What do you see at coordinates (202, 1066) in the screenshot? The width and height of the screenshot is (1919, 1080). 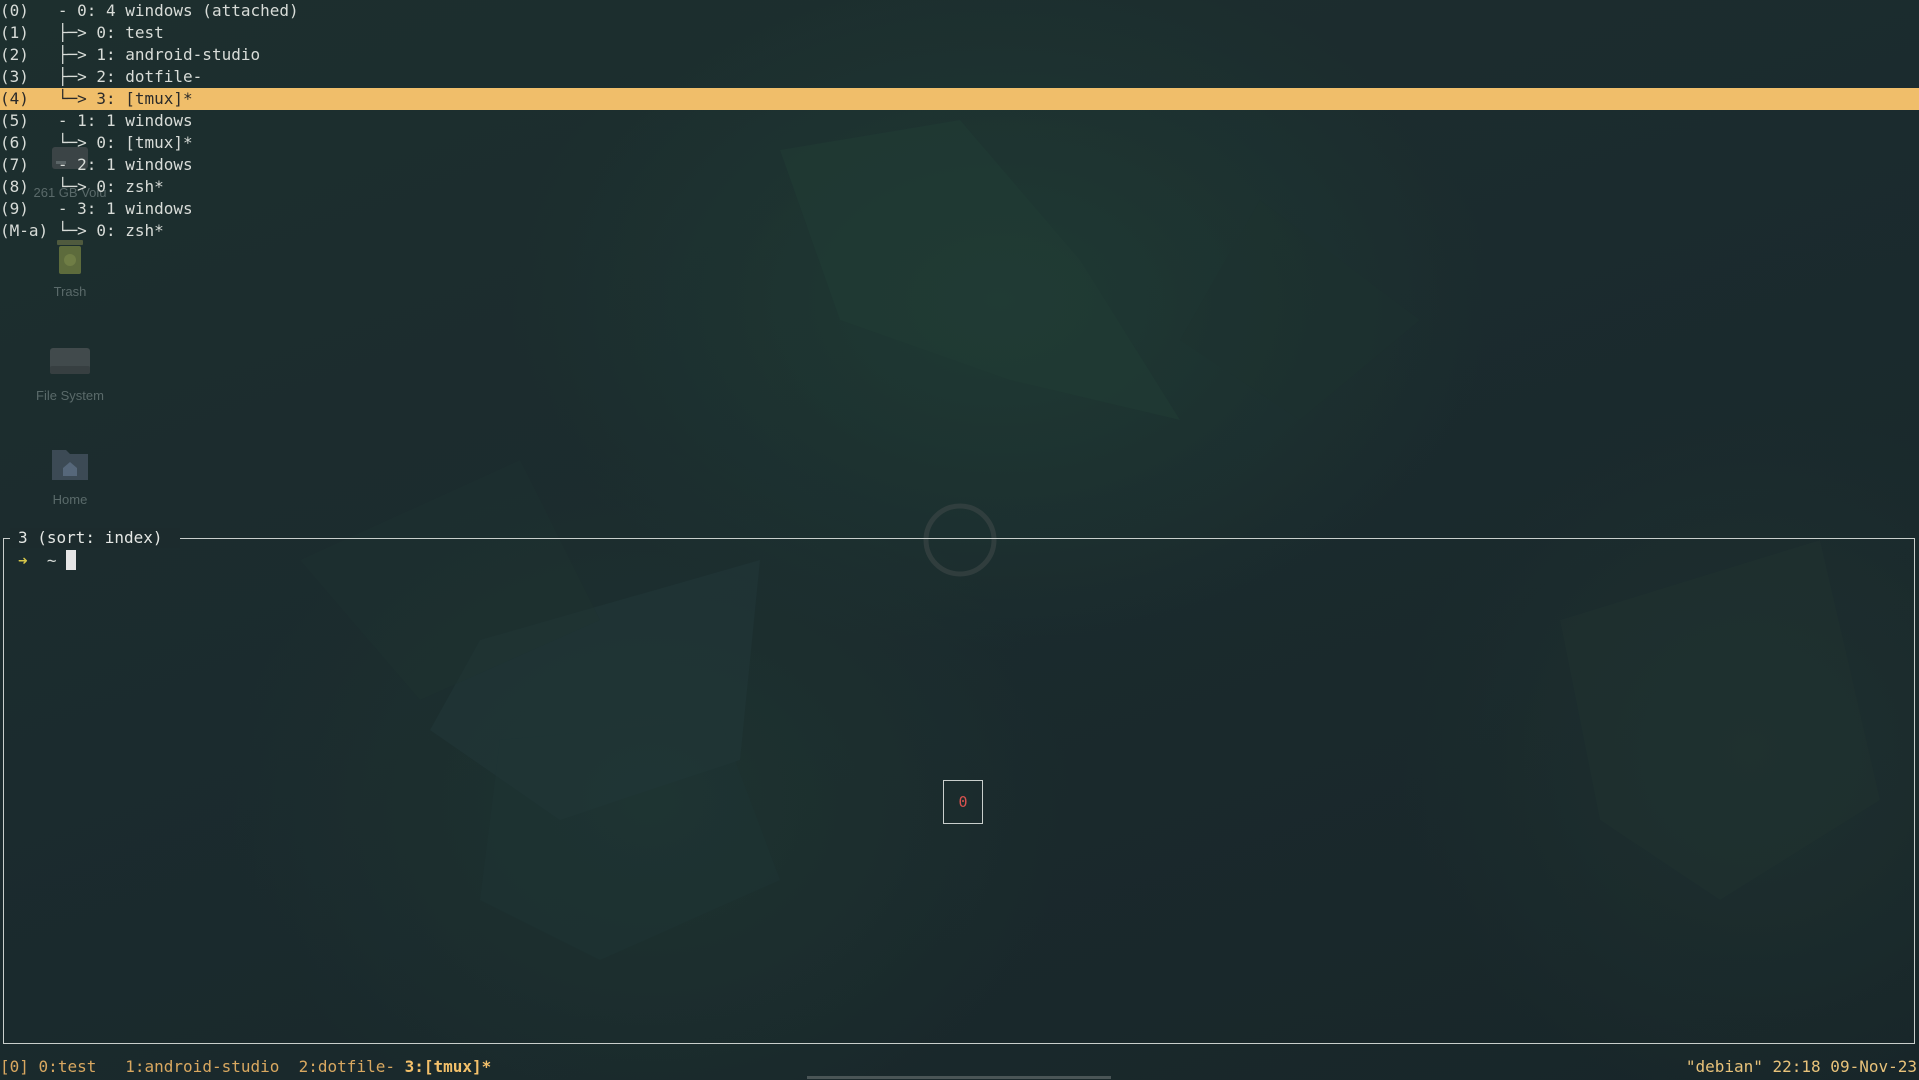 I see `status-window-1: 1:android-studio` at bounding box center [202, 1066].